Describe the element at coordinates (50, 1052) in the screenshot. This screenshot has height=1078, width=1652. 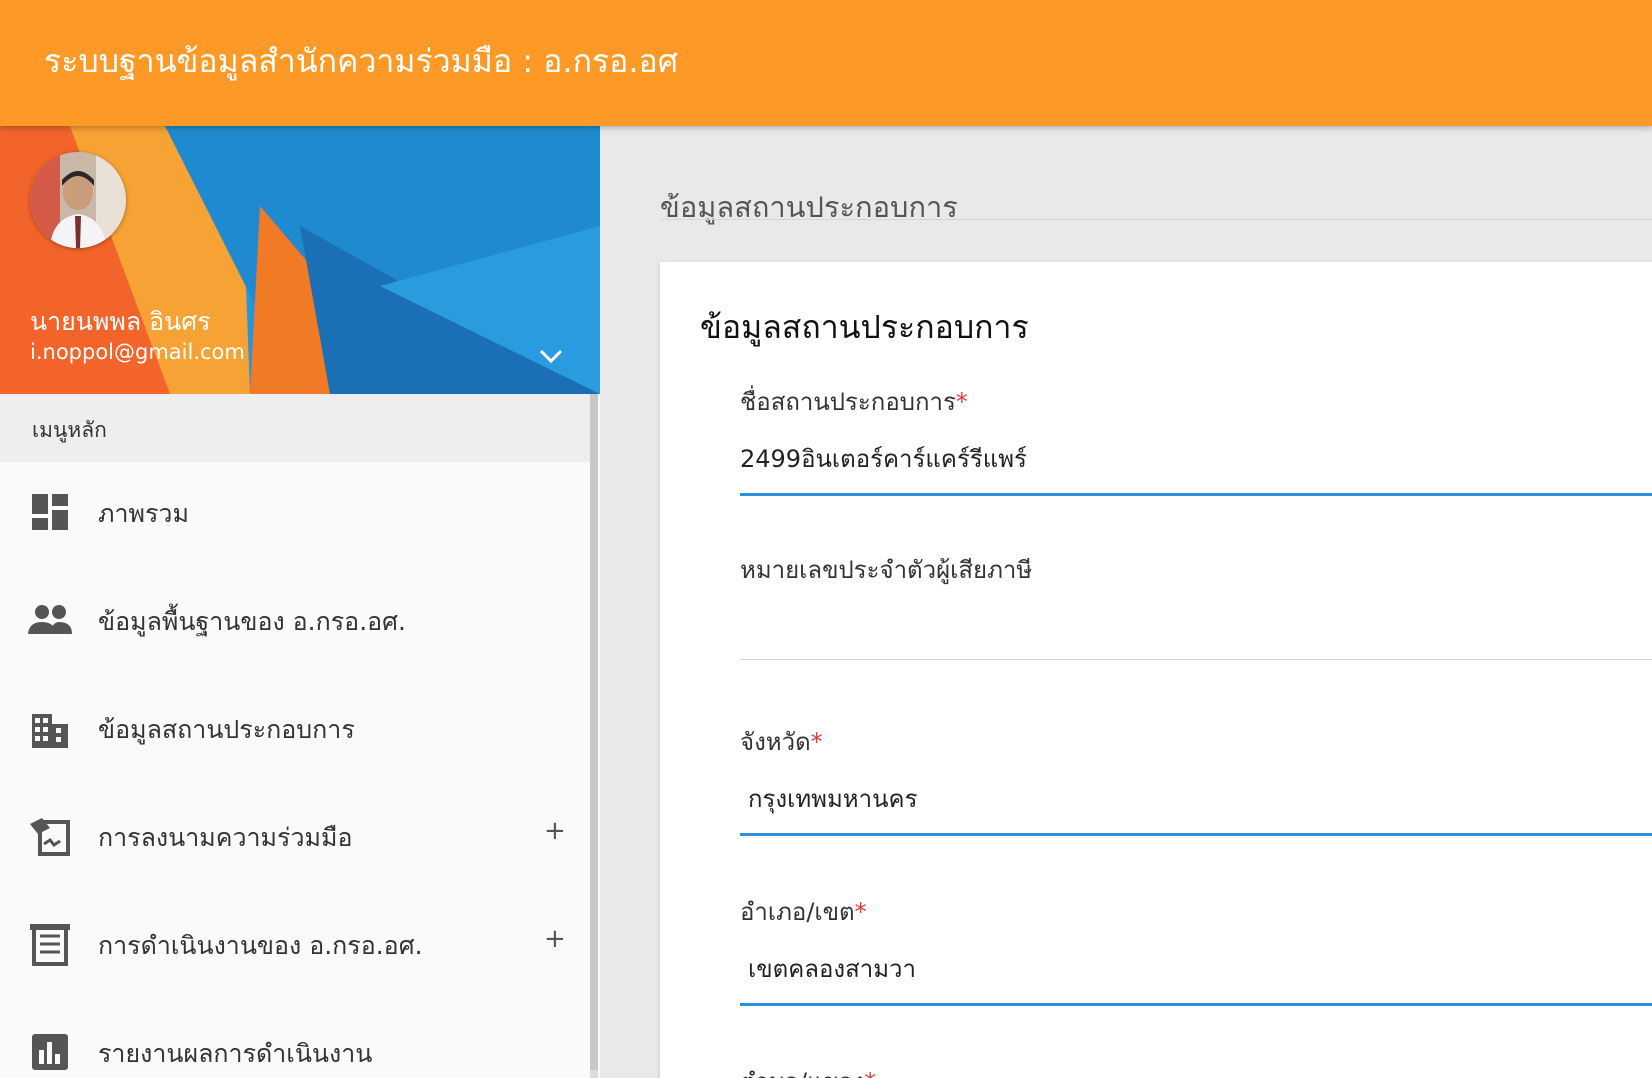
I see `chart-icon` at that location.